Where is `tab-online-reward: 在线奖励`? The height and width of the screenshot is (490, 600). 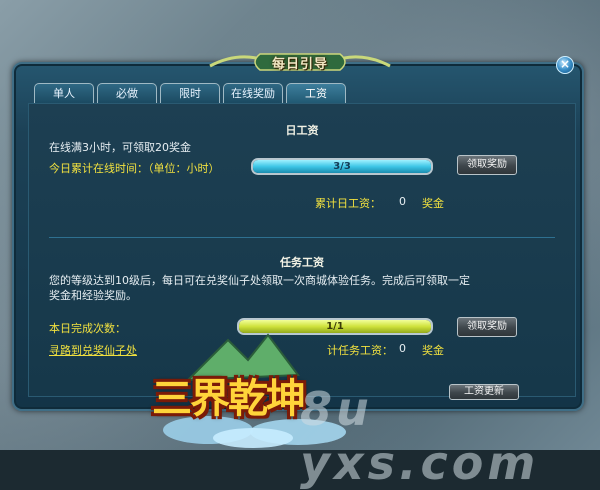
tab-online-reward: 在线奖励 is located at coordinates (253, 93).